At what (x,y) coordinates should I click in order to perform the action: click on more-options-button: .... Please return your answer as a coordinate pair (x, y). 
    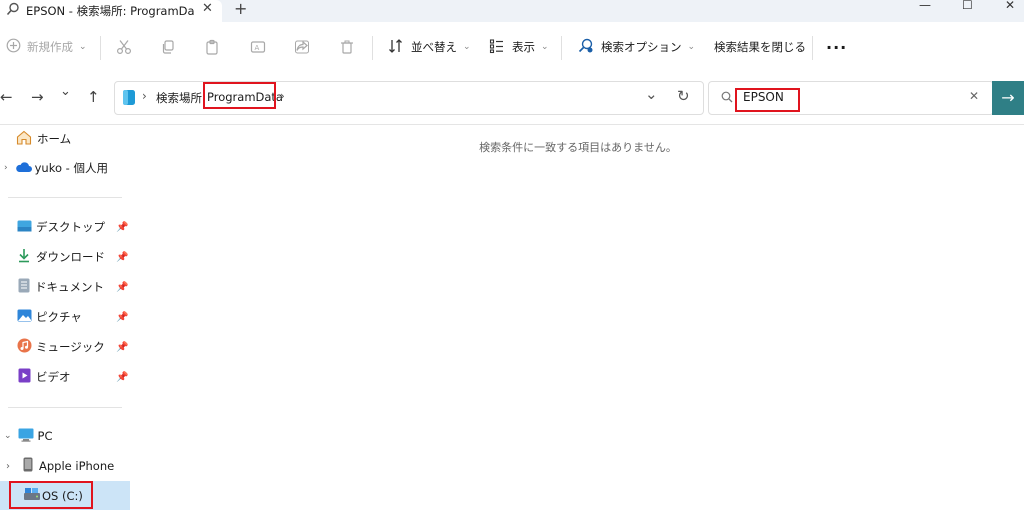
    Looking at the image, I should click on (836, 43).